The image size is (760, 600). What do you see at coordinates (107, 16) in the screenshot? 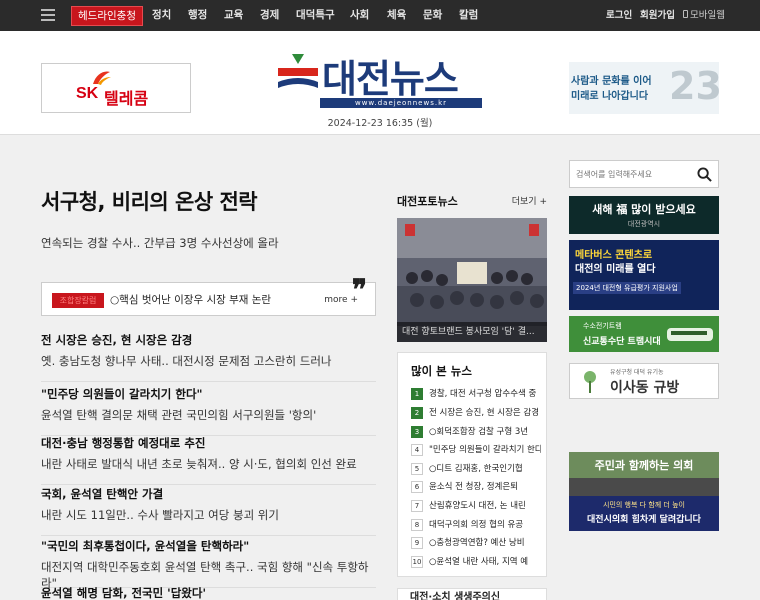
I see `headline-chungcheong-button: 헤드라인충청` at bounding box center [107, 16].